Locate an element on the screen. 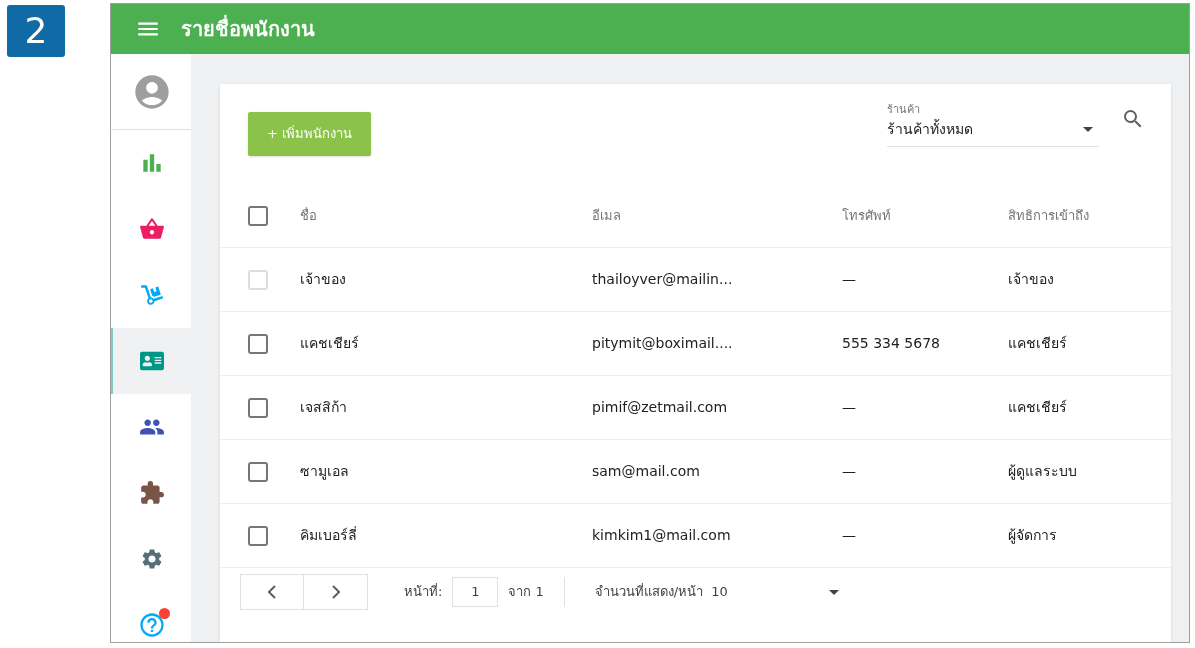 The image size is (1195, 648). column-header: โทรศัพท์ is located at coordinates (867, 215).